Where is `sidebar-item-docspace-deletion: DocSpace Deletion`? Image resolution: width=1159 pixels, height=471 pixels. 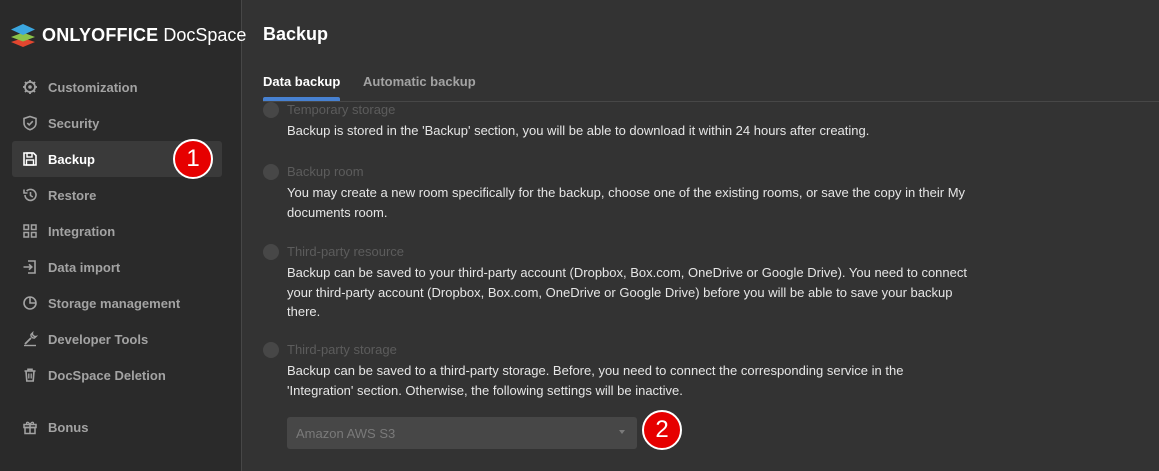
sidebar-item-docspace-deletion: DocSpace Deletion is located at coordinates (117, 375).